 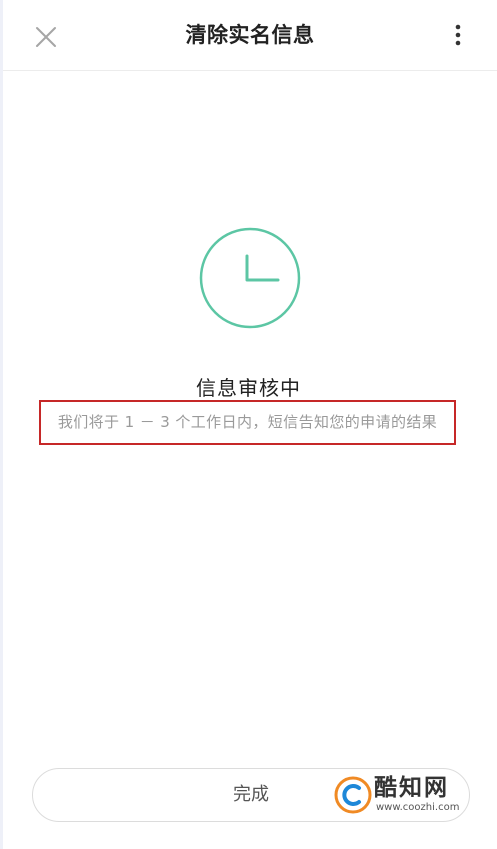 I want to click on highlight-box: 我们将于 1 － 3 个工作日内，短信告知您的申请的结果, so click(x=247, y=422).